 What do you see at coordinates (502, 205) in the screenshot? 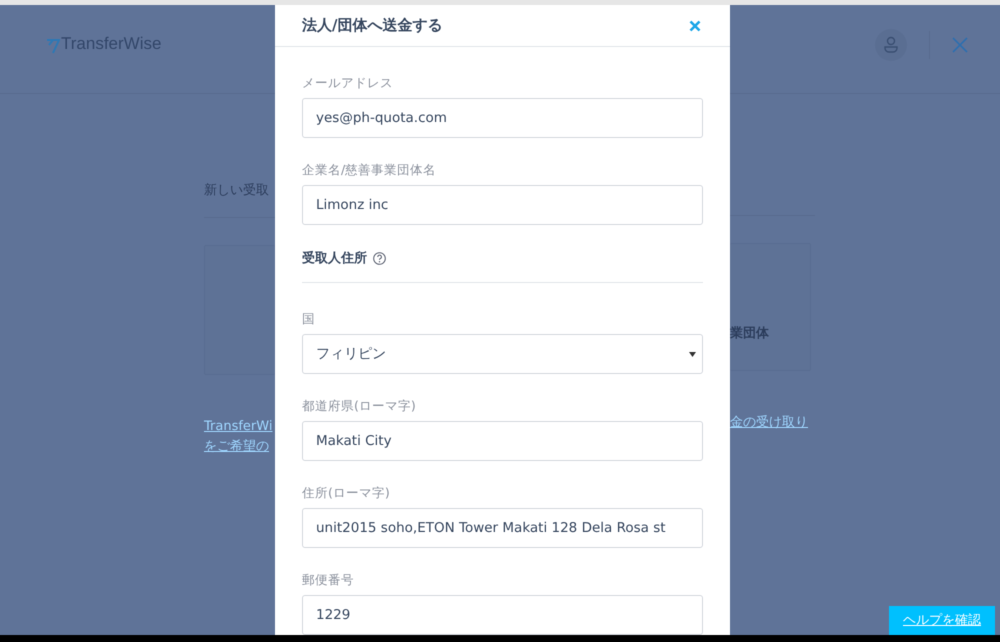
I see `input-field: Limonz inc` at bounding box center [502, 205].